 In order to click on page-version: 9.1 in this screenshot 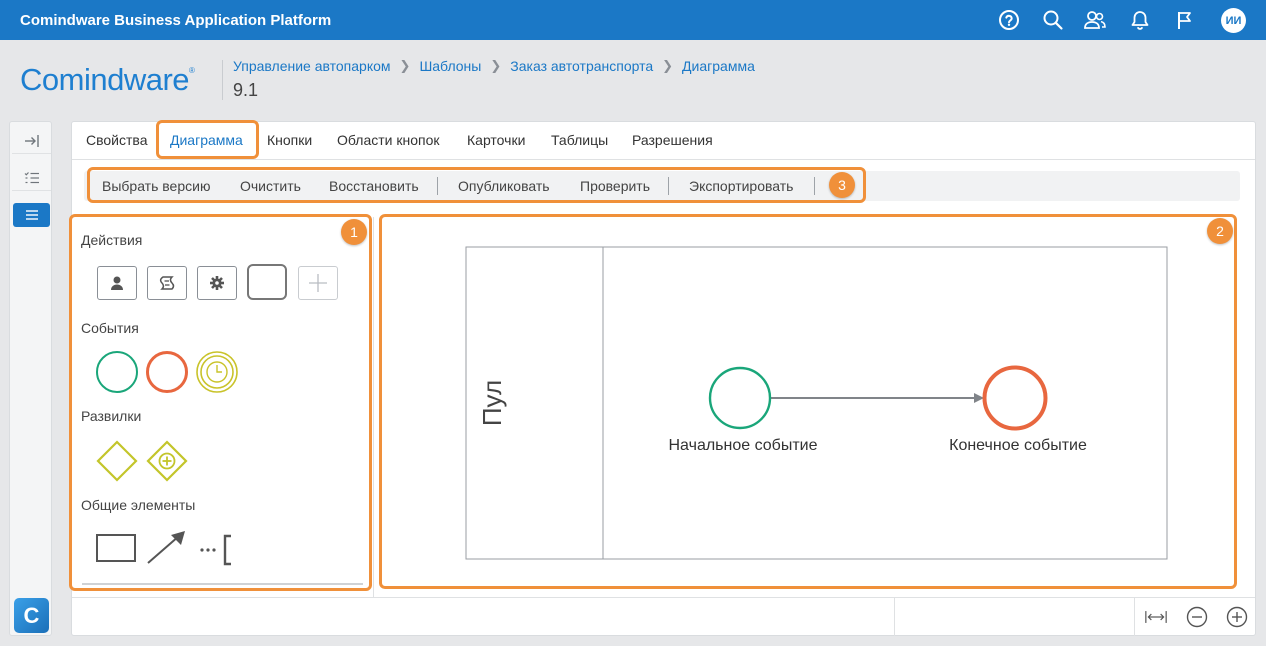, I will do `click(246, 90)`.